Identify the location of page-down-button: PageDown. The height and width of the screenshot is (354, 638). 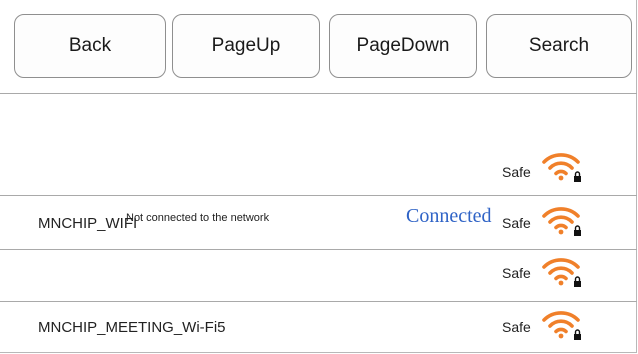
(403, 46).